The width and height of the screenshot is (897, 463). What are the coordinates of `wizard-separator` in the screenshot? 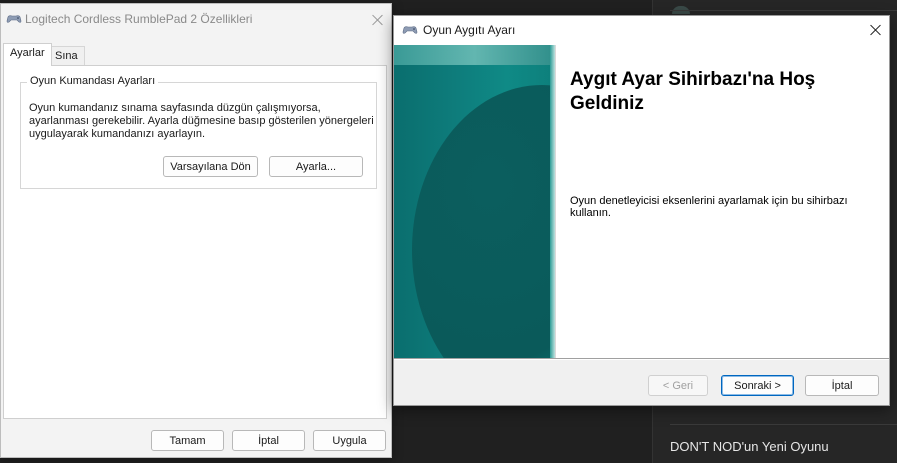 It's located at (641, 359).